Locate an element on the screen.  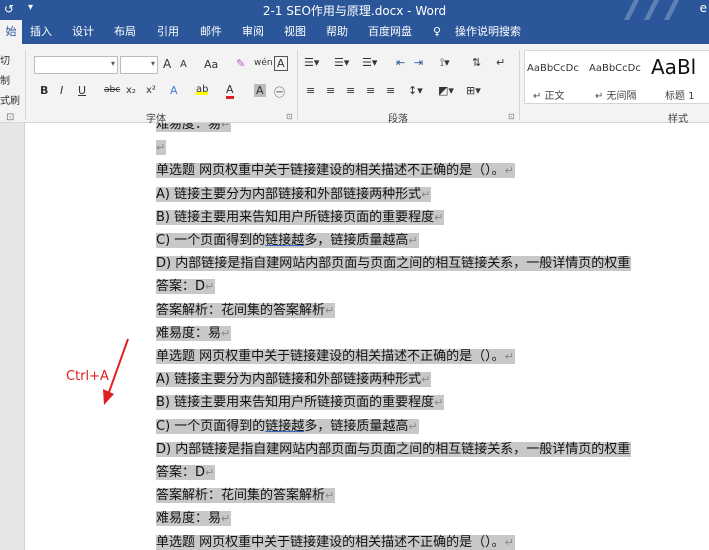
tab-view: 视图 is located at coordinates (295, 32).